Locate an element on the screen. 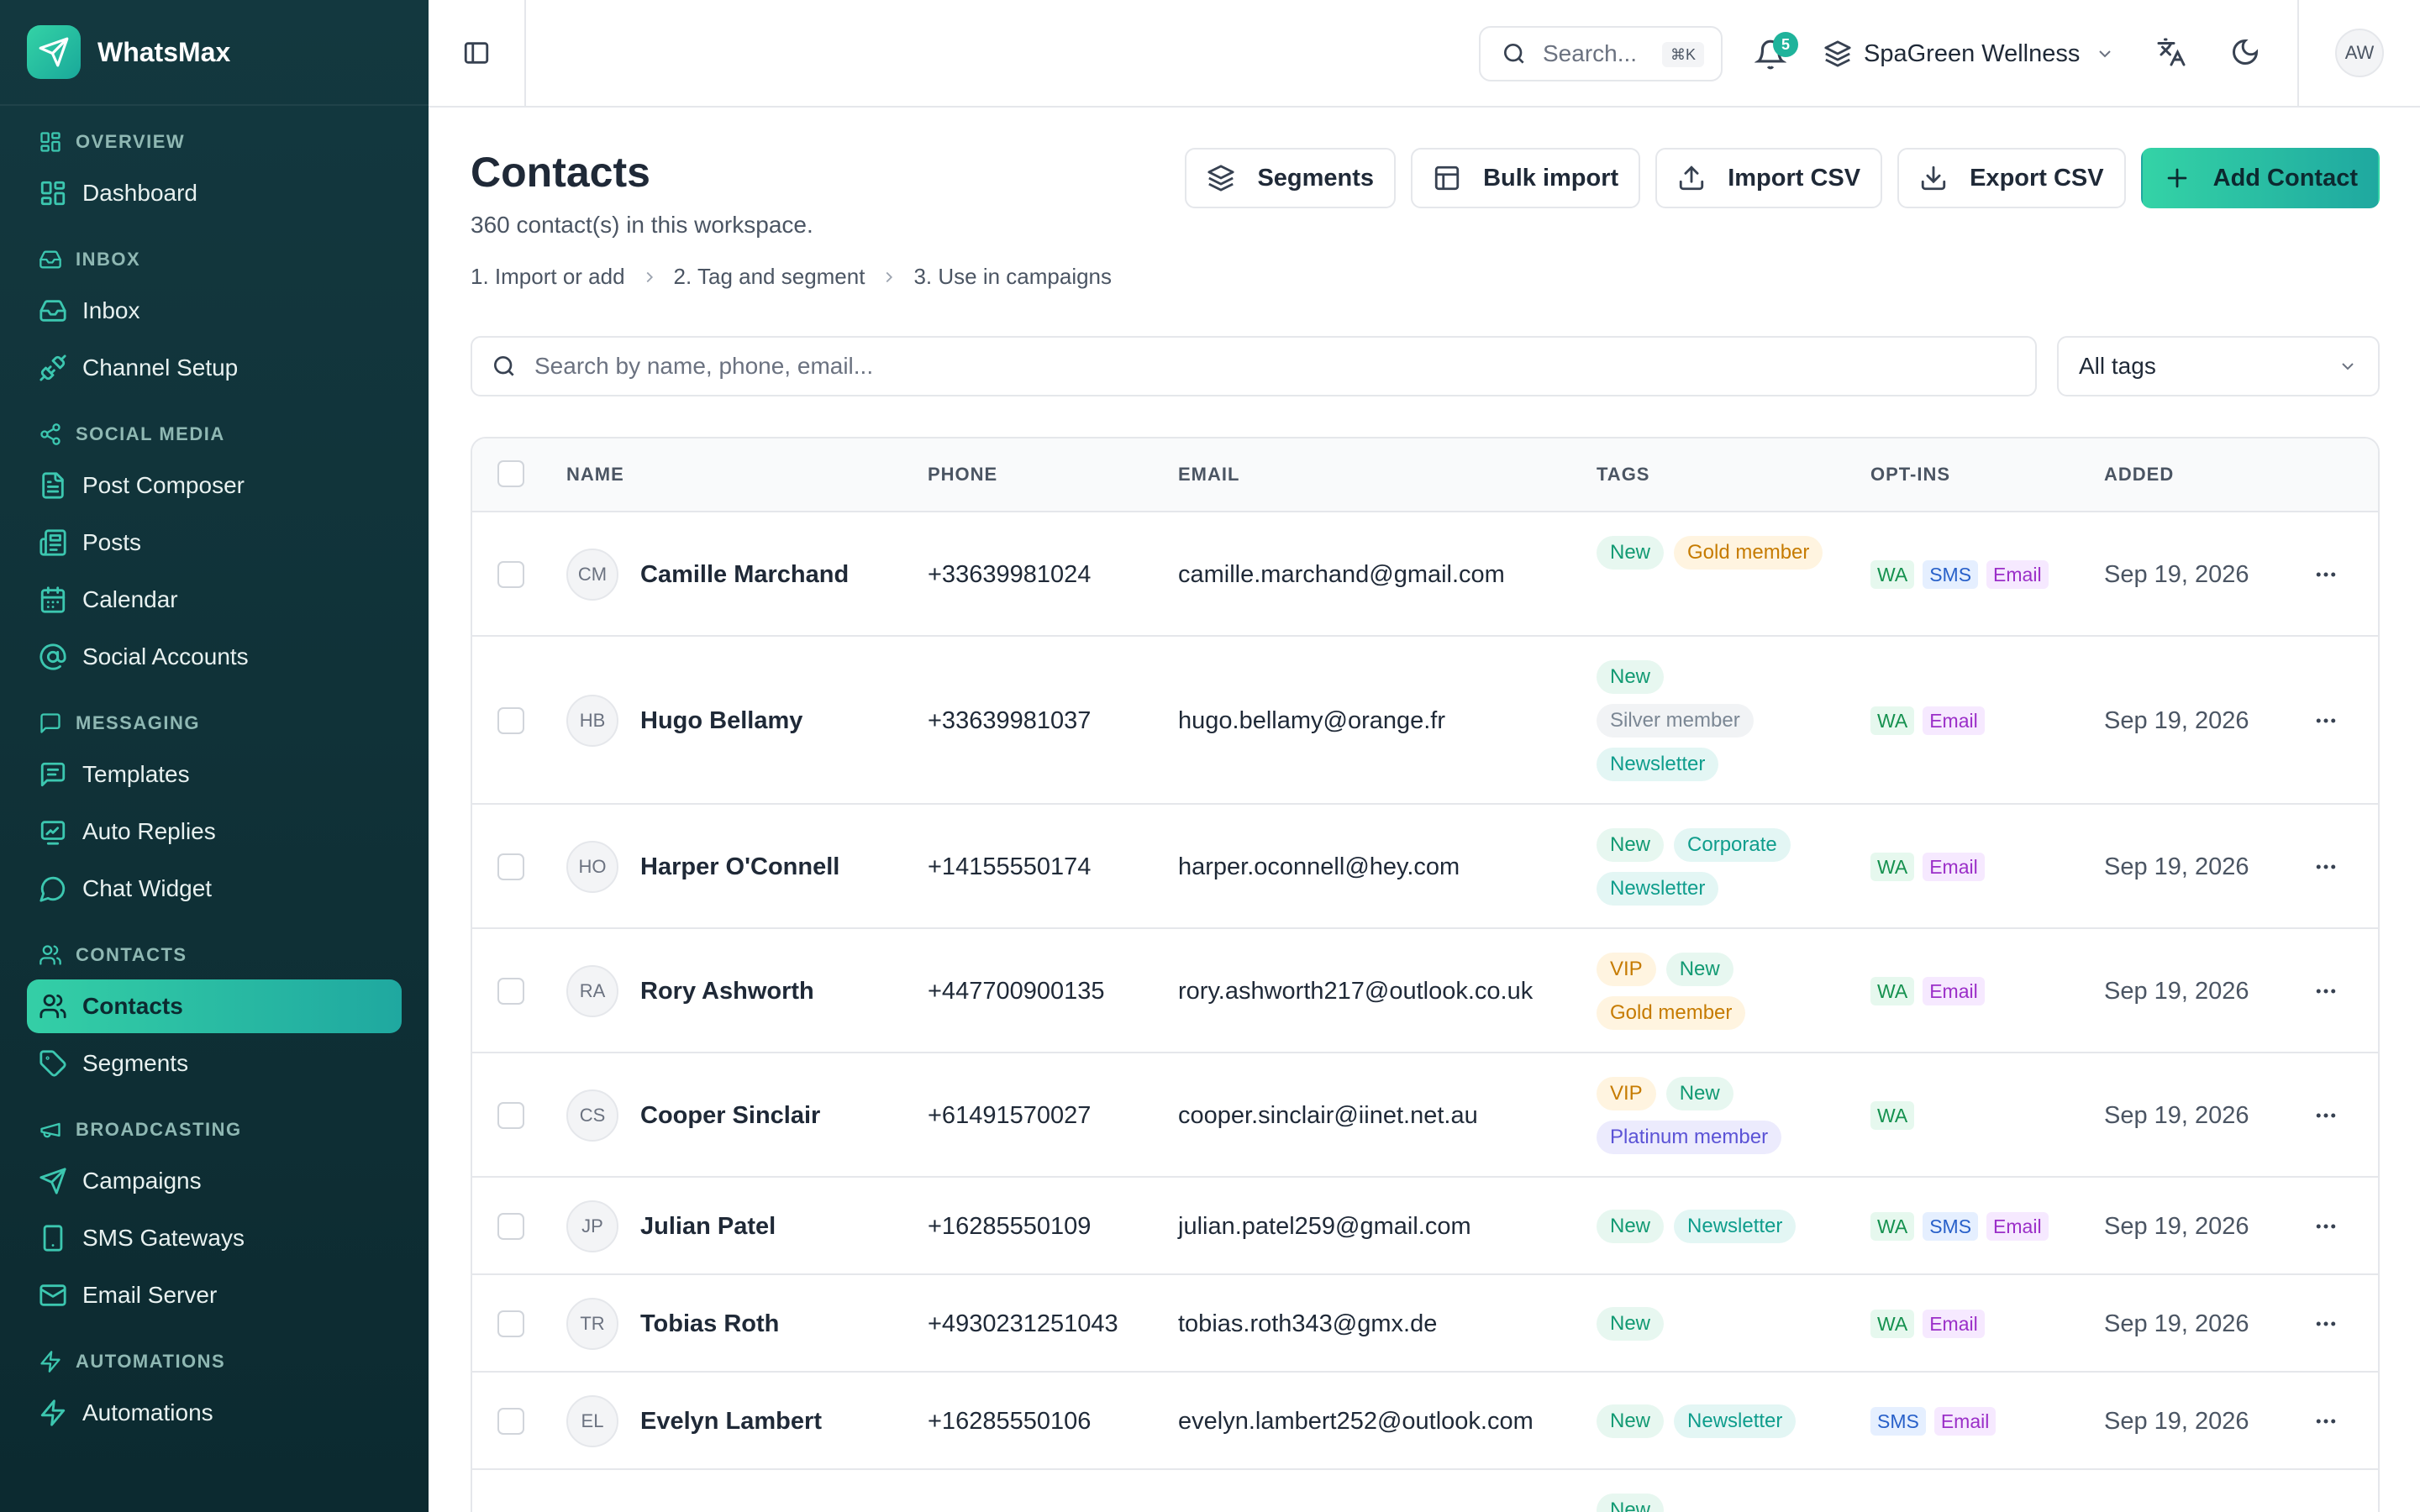 This screenshot has width=2420, height=1512. sidebar-item-dashboard: Dashboard is located at coordinates (214, 193).